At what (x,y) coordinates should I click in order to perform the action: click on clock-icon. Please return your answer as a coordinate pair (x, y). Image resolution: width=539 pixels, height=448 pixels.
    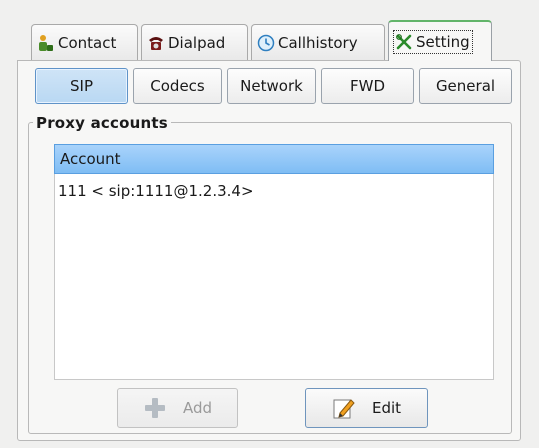
    Looking at the image, I should click on (266, 43).